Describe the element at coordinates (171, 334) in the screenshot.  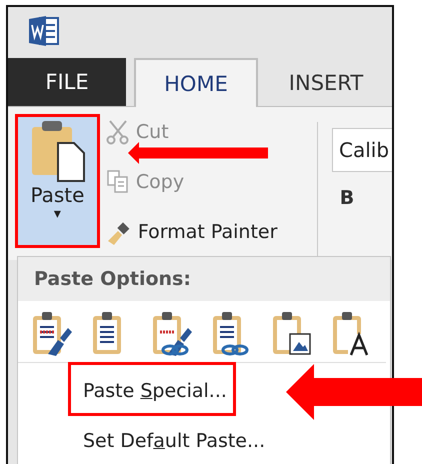
I see `paste-link-icon` at that location.